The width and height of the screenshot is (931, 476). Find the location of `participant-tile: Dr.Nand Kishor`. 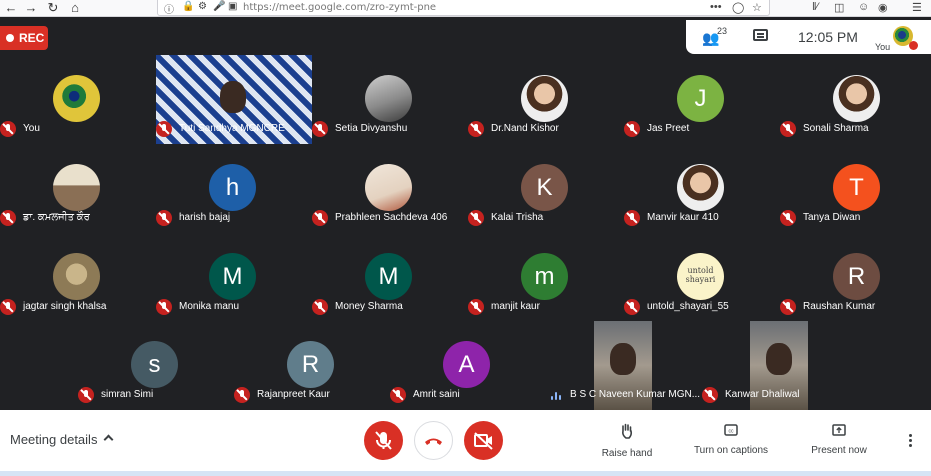

participant-tile: Dr.Nand Kishor is located at coordinates (545, 98).